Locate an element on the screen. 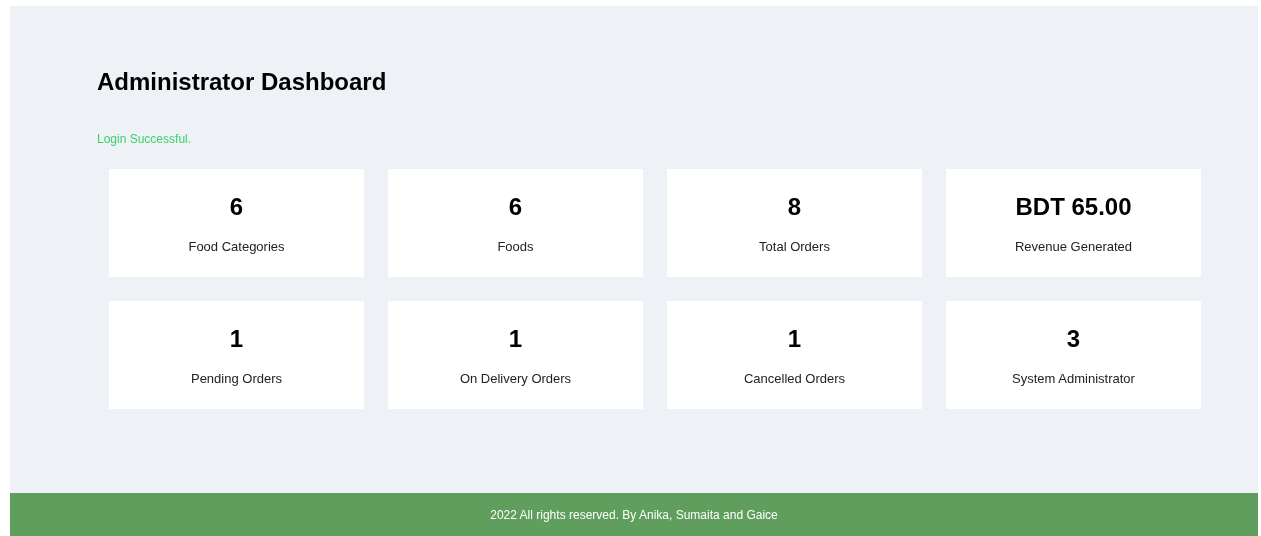  page-title: Administrator Dashboard is located at coordinates (242, 82).